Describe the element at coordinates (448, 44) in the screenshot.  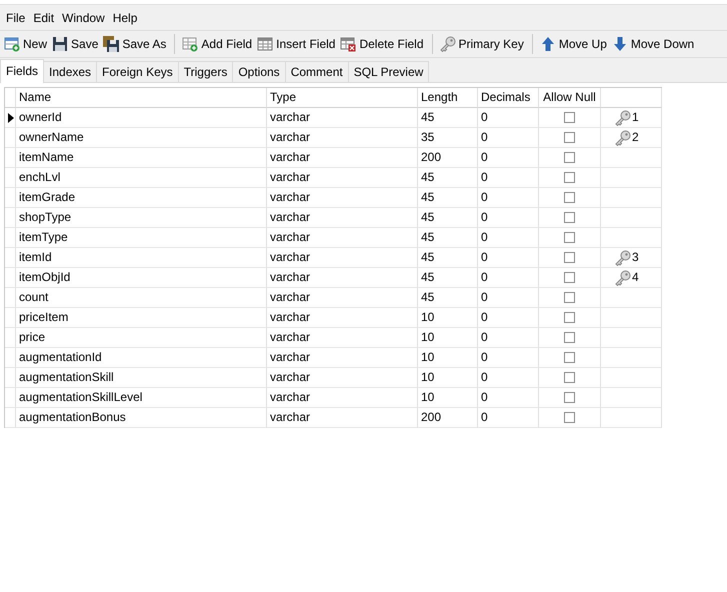
I see `key-icon` at that location.